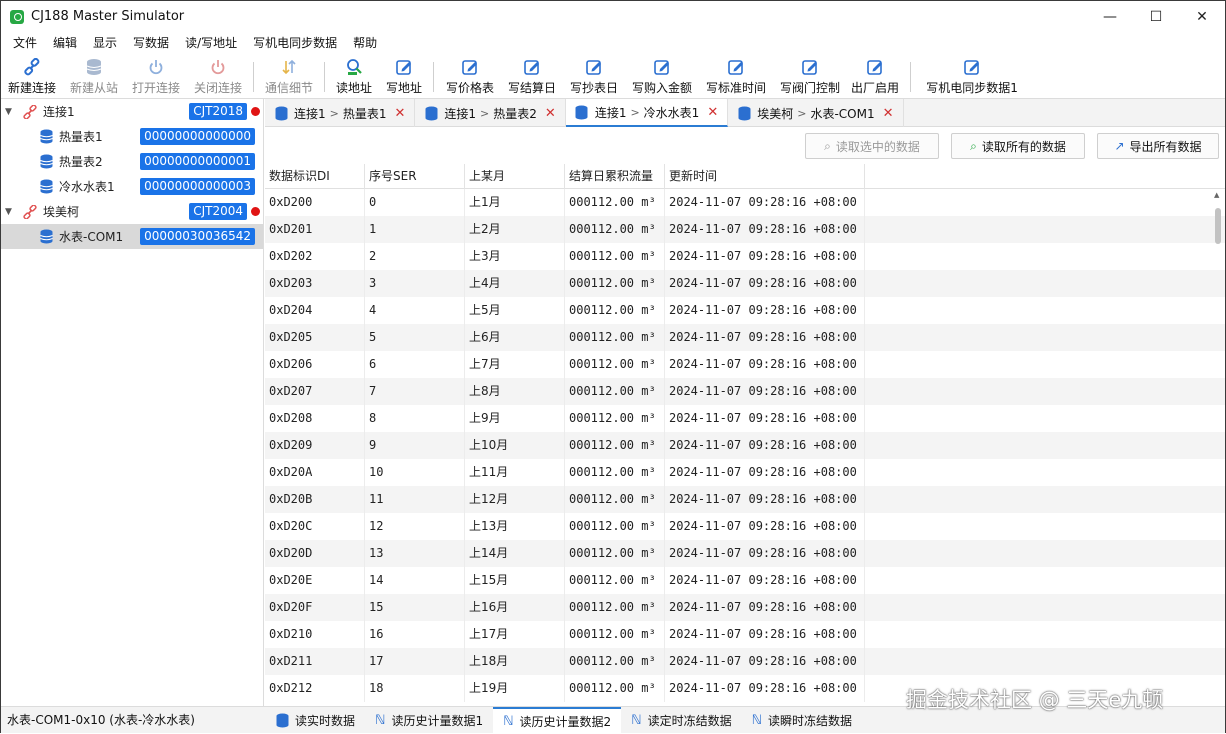 The width and height of the screenshot is (1226, 734). What do you see at coordinates (315, 661) in the screenshot?
I see `table-cell: 0xD211` at bounding box center [315, 661].